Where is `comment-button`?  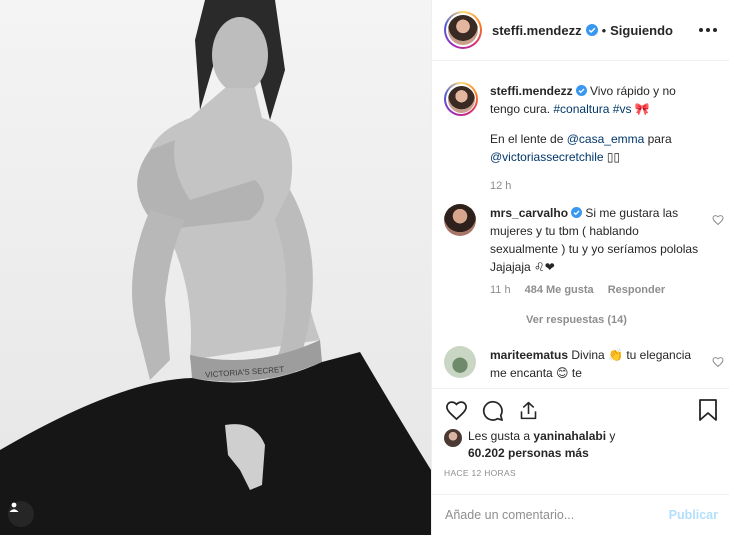 comment-button is located at coordinates (492, 411).